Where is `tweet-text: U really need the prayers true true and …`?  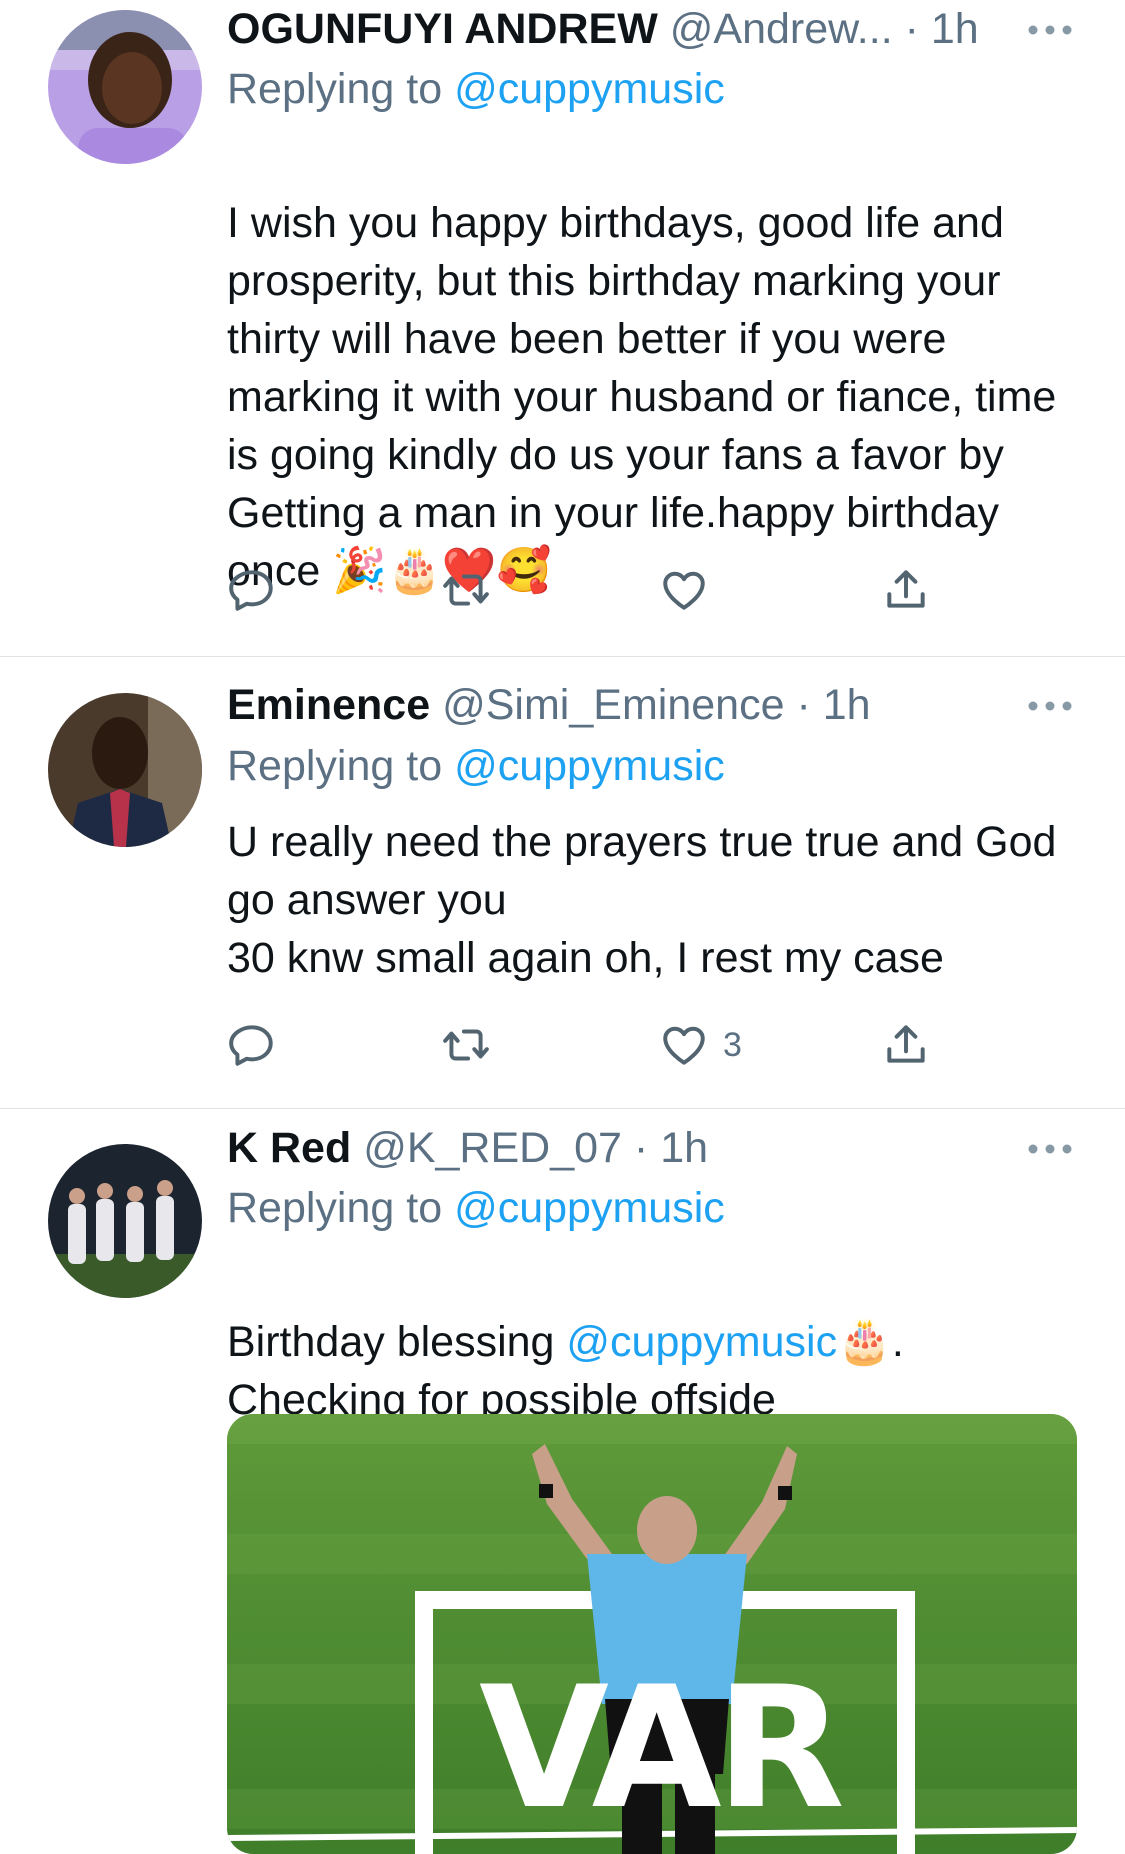
tweet-text: U really need the prayers true true and … is located at coordinates (642, 900).